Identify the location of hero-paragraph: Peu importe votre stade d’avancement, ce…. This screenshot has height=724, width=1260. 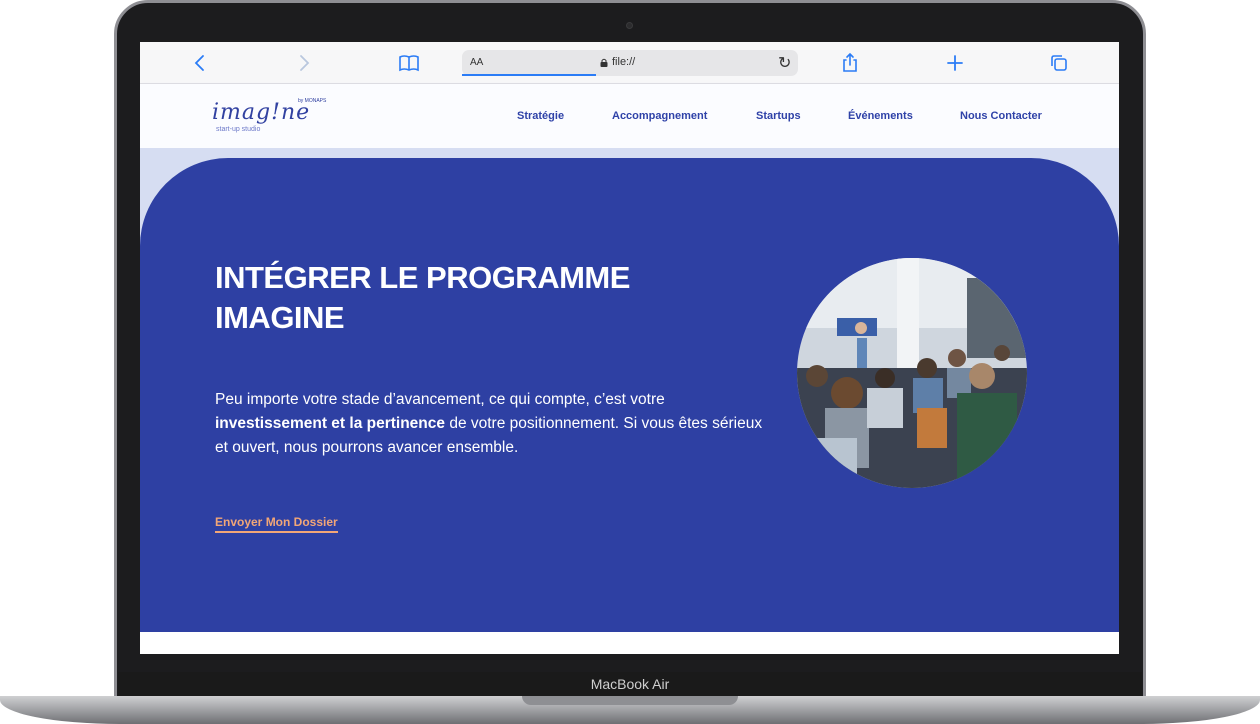
(495, 424).